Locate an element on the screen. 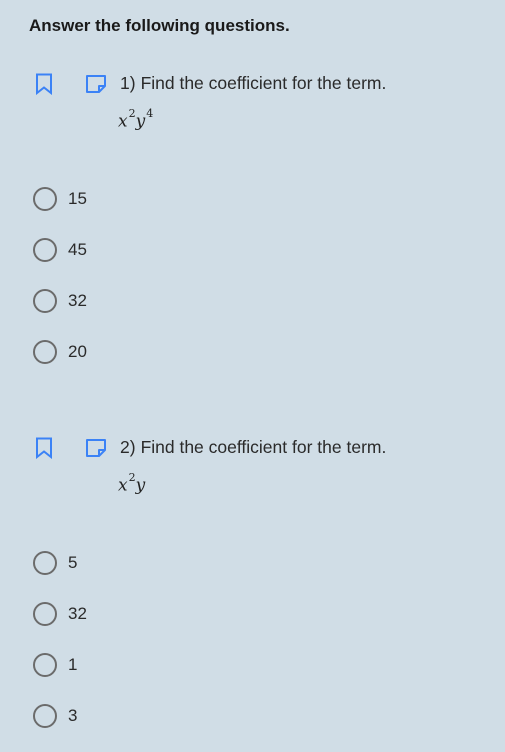  question-number: 2) is located at coordinates (128, 447).